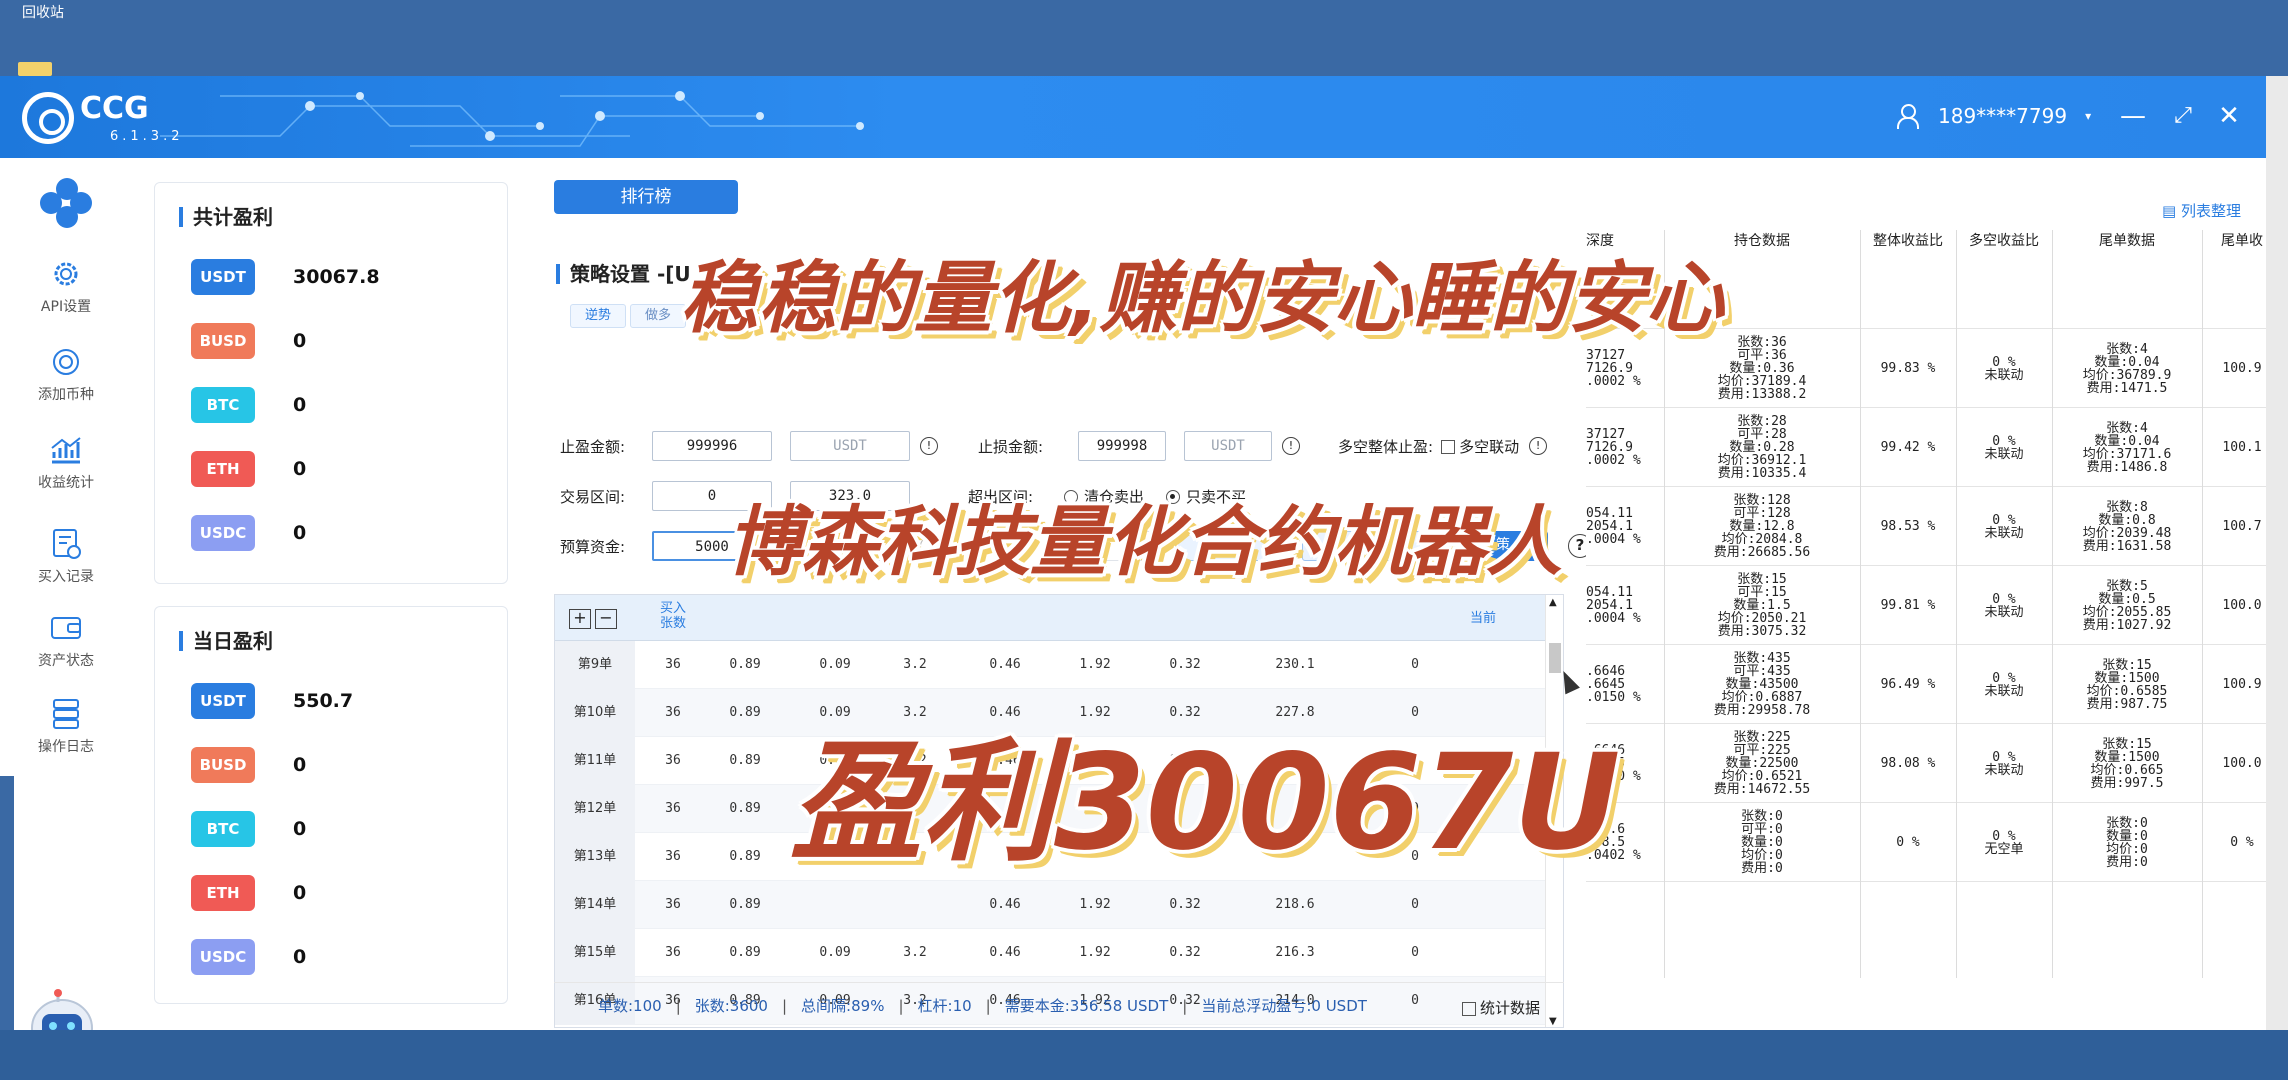  Describe the element at coordinates (2127, 447) in the screenshot. I see `position-cell-tail: 张数:4 数量:0.04 均价:37171.6 费用:1486.8` at that location.